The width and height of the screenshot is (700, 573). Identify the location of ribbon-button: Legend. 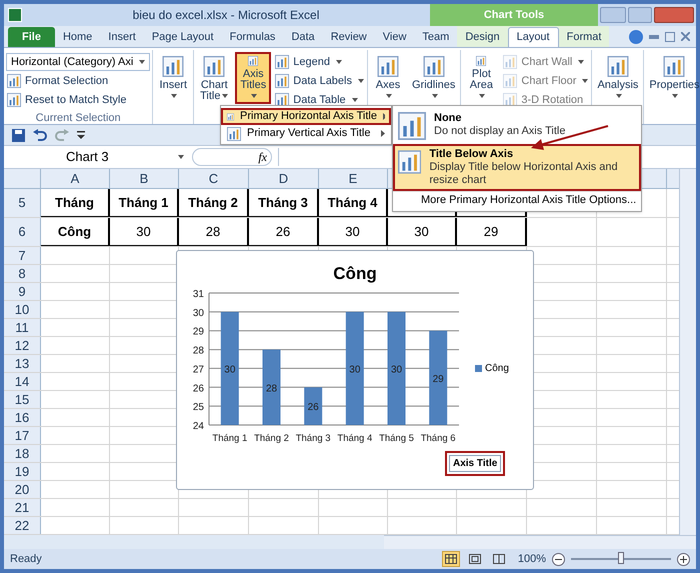
(319, 62).